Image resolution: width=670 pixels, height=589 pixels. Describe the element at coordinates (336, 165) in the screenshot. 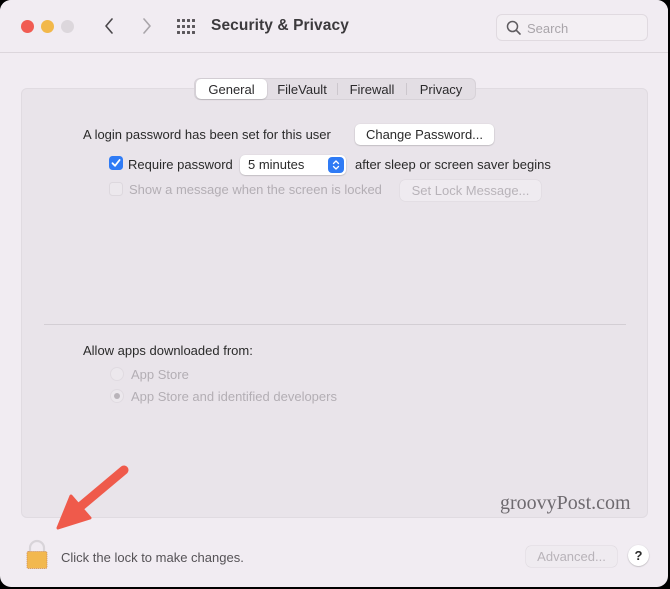

I see `updown-chevron-icon` at that location.